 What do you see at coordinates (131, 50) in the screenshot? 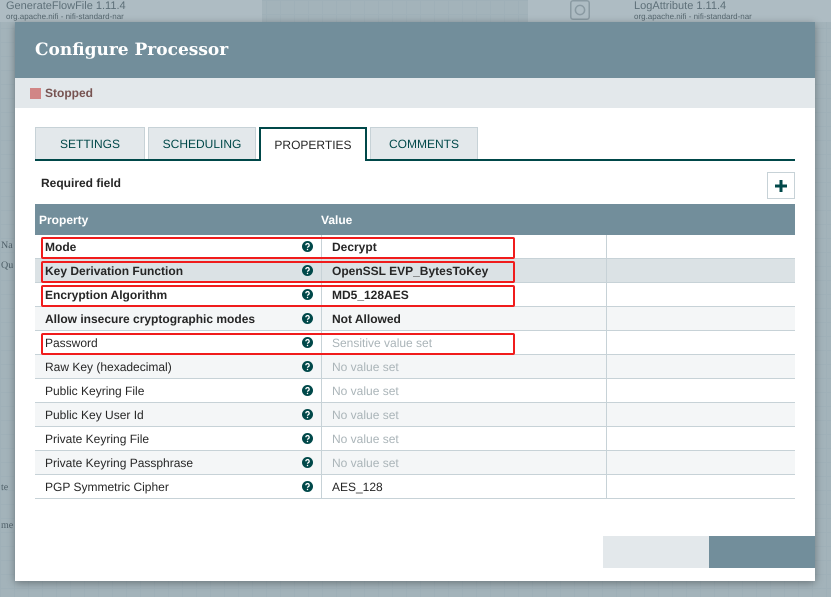
I see `dialog-title: Configure Processor` at bounding box center [131, 50].